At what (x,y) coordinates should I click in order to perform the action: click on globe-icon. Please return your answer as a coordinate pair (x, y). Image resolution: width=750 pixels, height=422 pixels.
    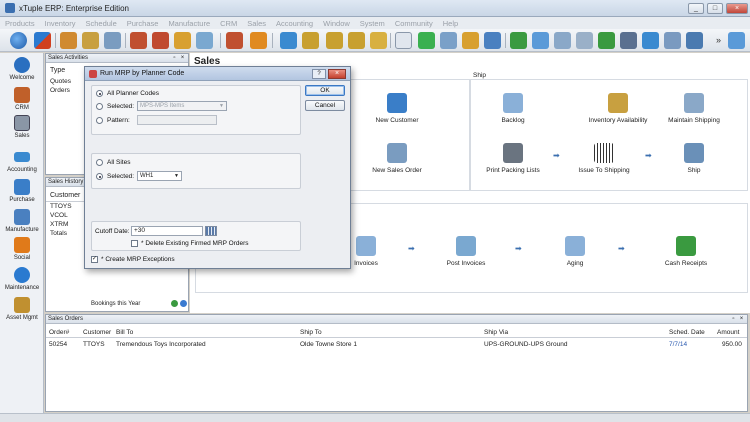
    Looking at the image, I should click on (18, 40).